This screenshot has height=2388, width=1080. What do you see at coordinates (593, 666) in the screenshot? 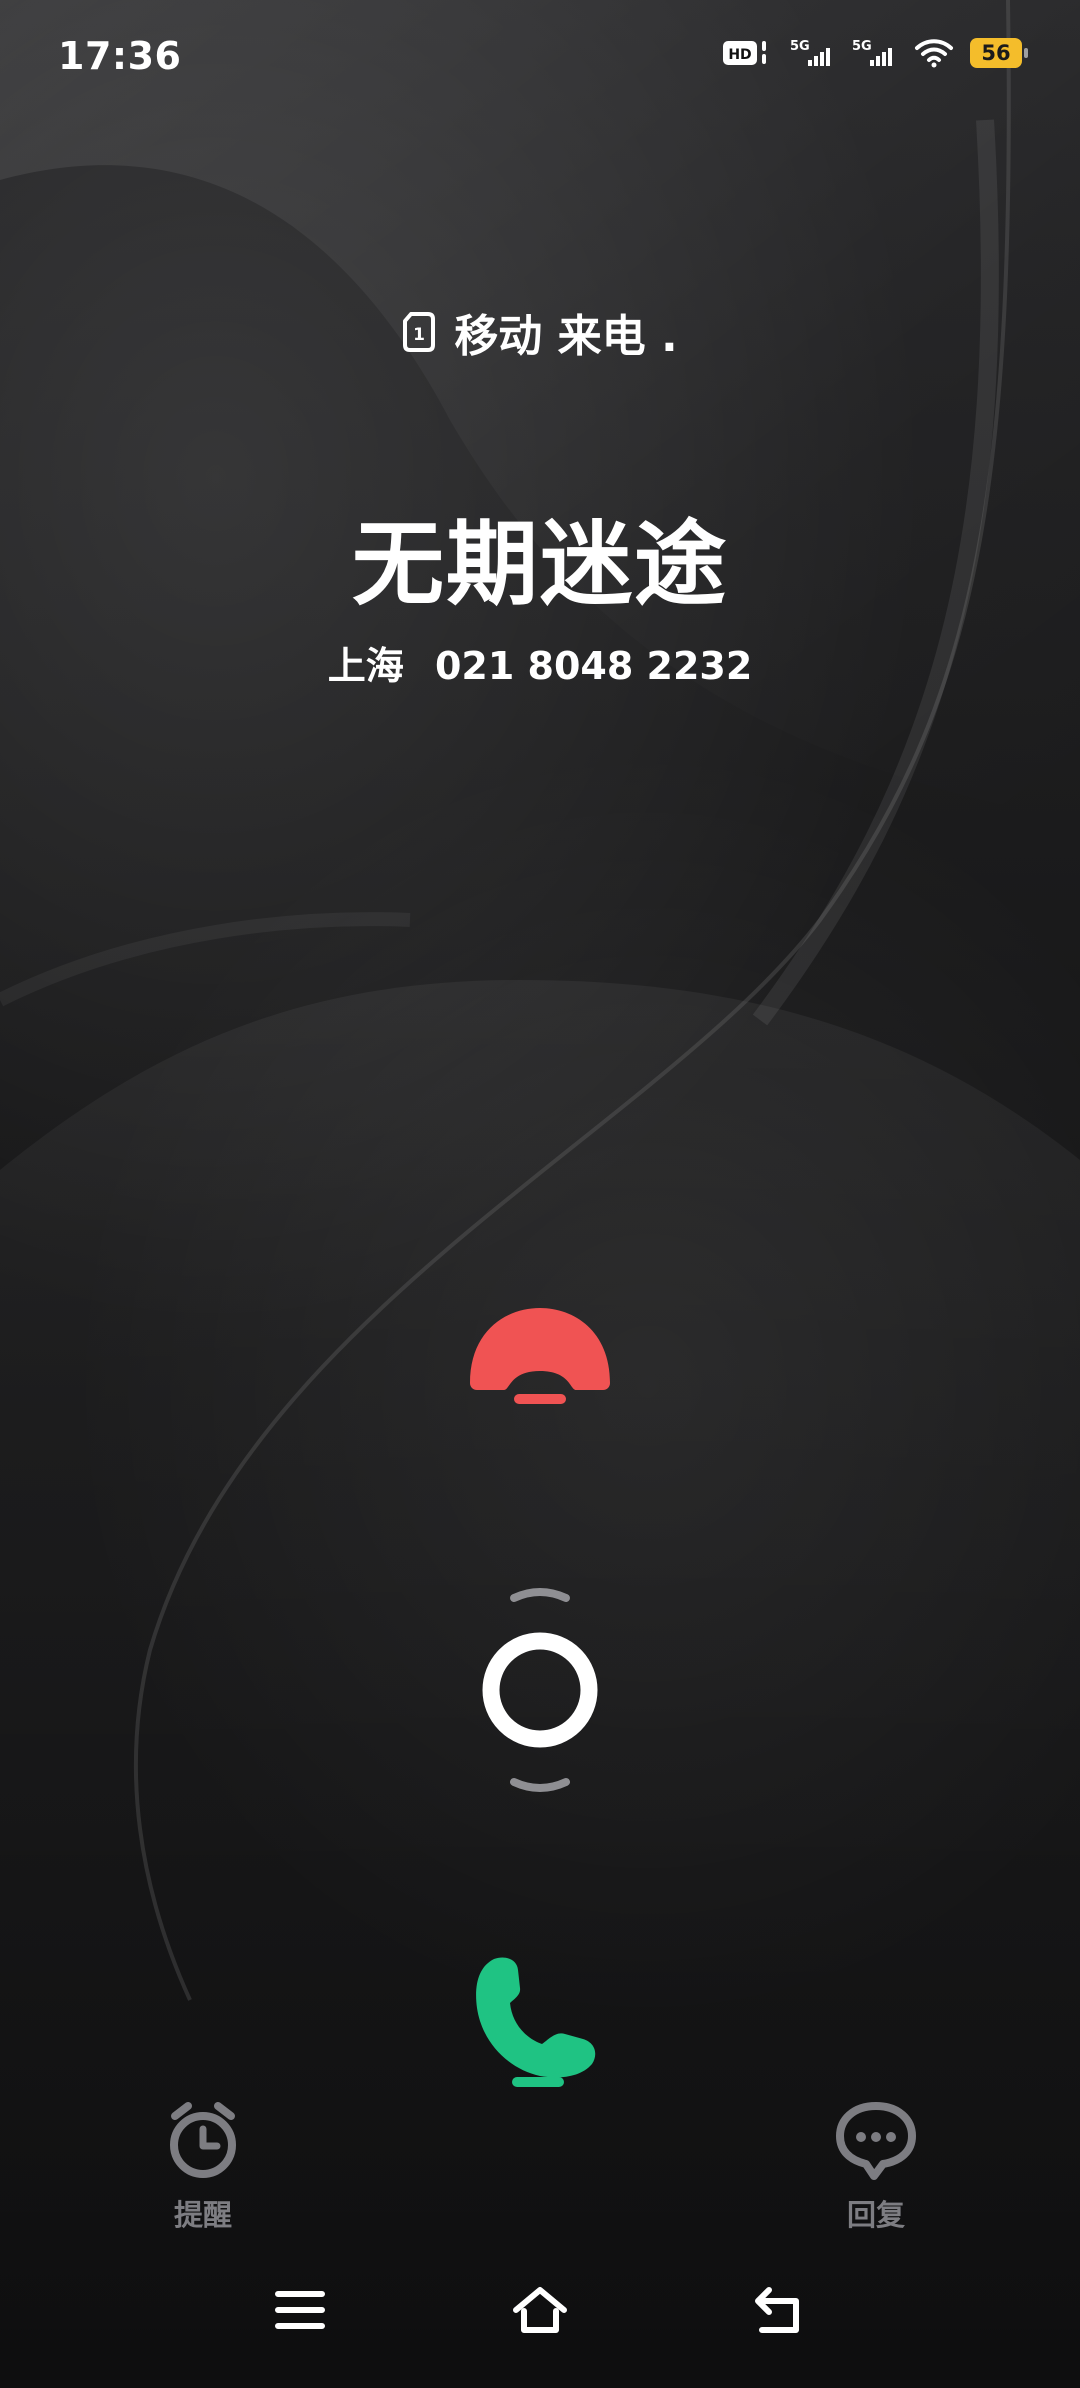
I see `caller-number: 021 8048 2232` at bounding box center [593, 666].